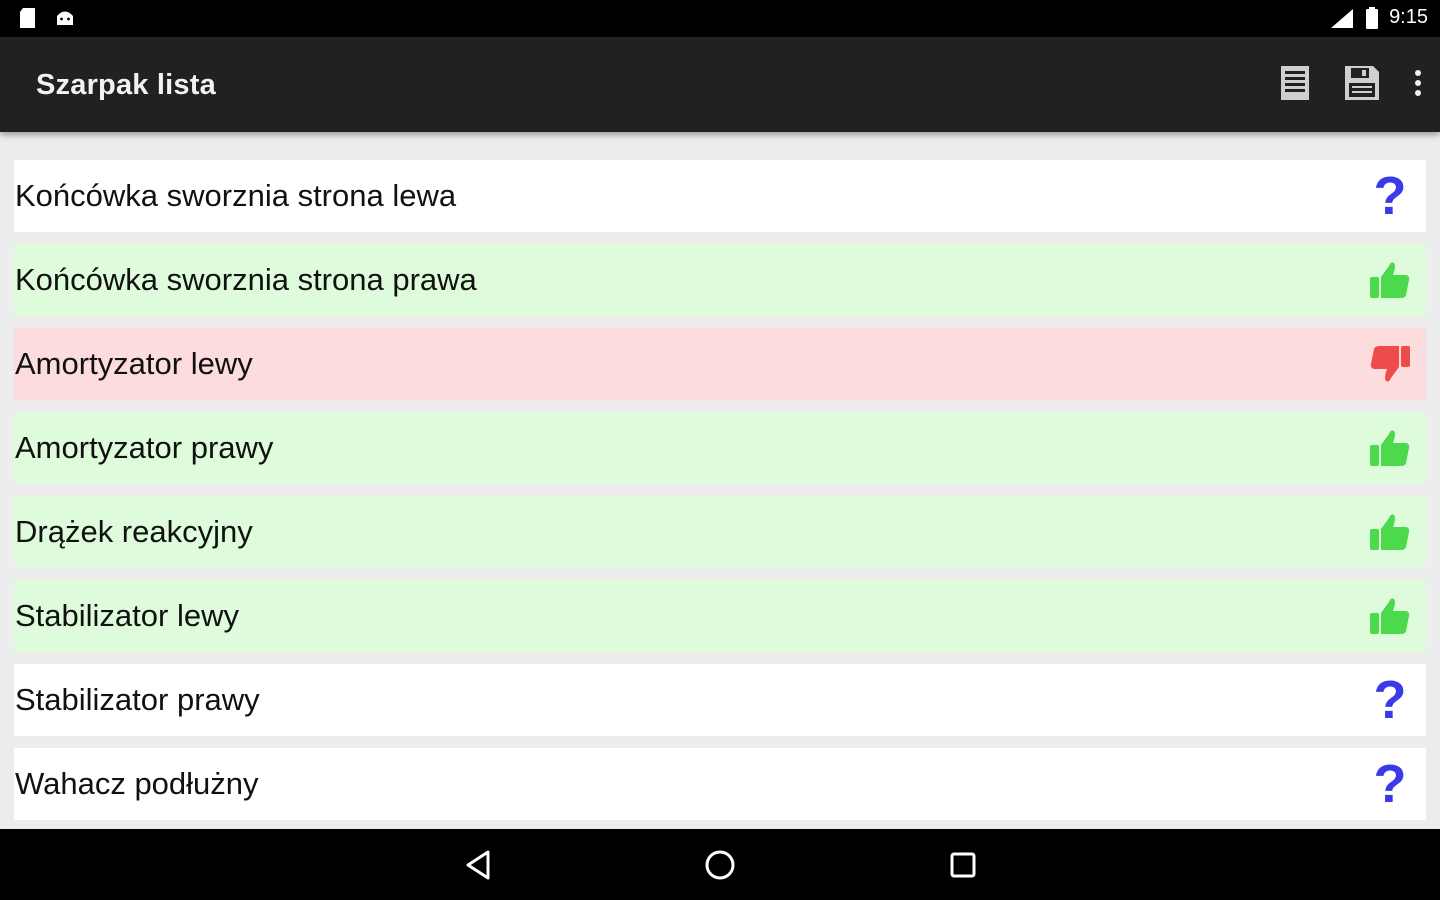  Describe the element at coordinates (246, 279) in the screenshot. I see `item-label: Końcówka sworznia strona prawa` at that location.